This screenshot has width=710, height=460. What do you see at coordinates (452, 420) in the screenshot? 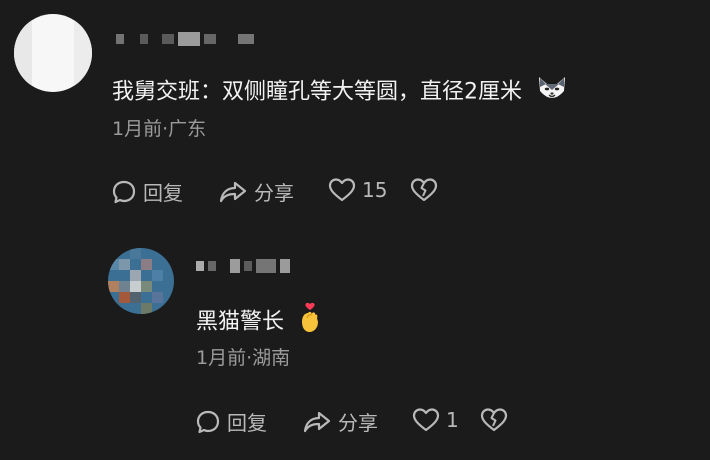
I see `like-count: 1` at bounding box center [452, 420].